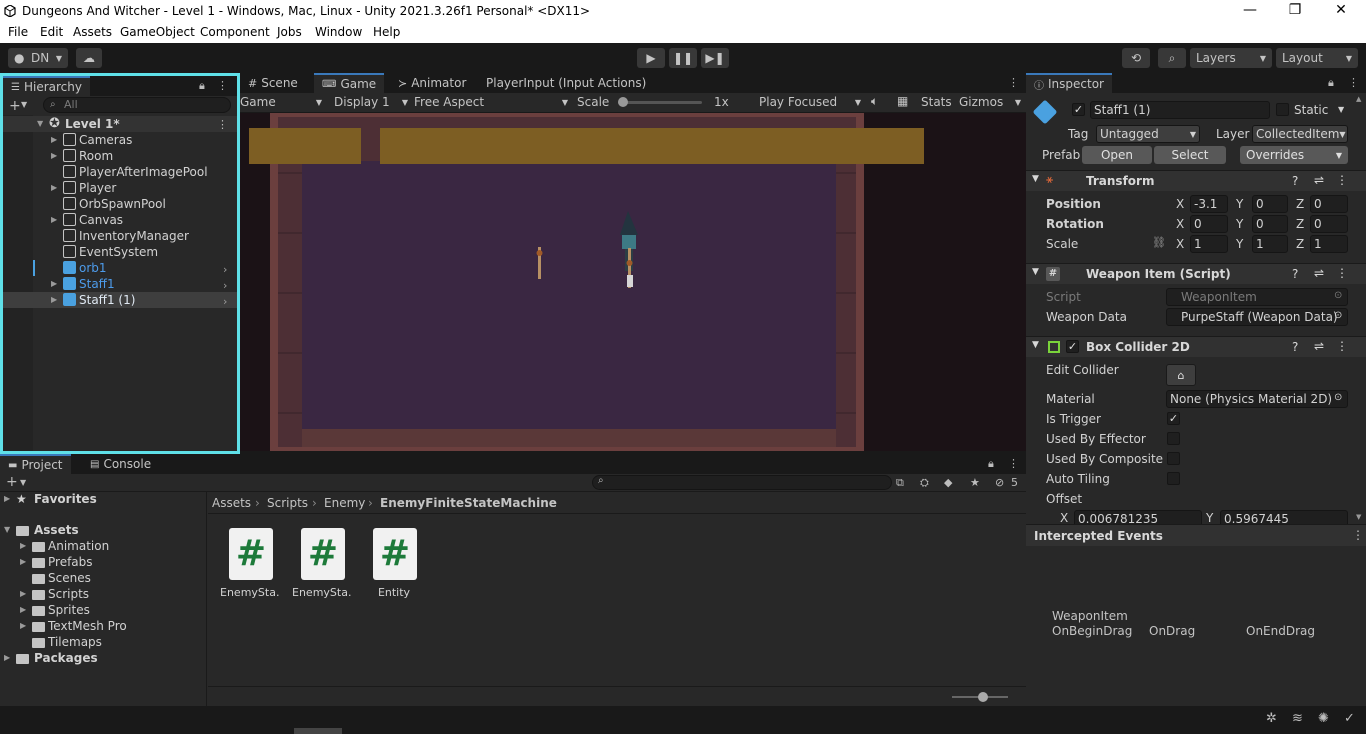 The width and height of the screenshot is (1366, 734). Describe the element at coordinates (231, 503) in the screenshot. I see `breadcrumb-assets: Assets` at that location.